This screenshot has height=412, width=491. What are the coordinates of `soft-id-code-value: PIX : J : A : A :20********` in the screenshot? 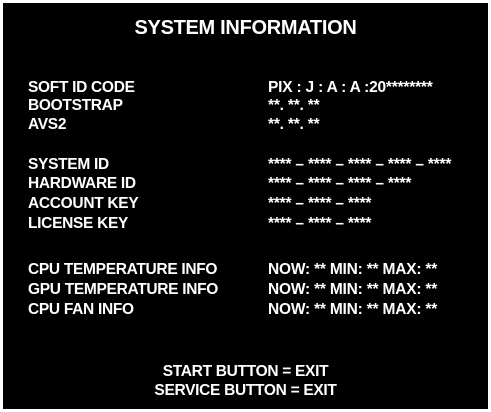 It's located at (350, 87).